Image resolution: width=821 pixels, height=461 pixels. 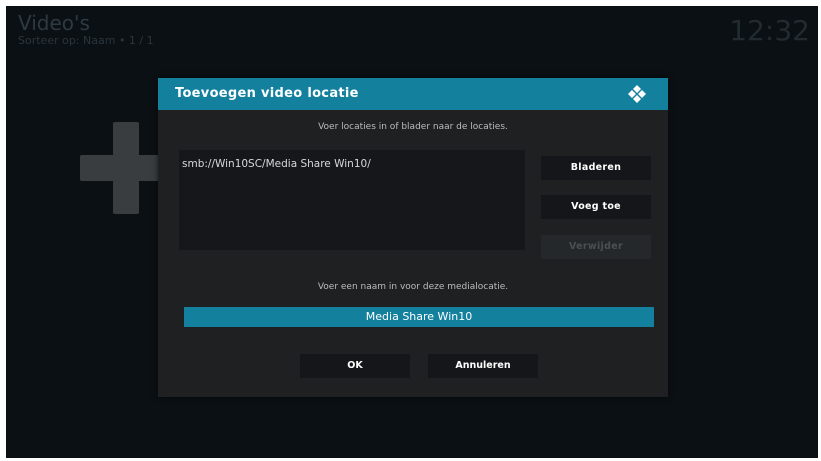 I want to click on add-button: Voeg toe, so click(x=596, y=207).